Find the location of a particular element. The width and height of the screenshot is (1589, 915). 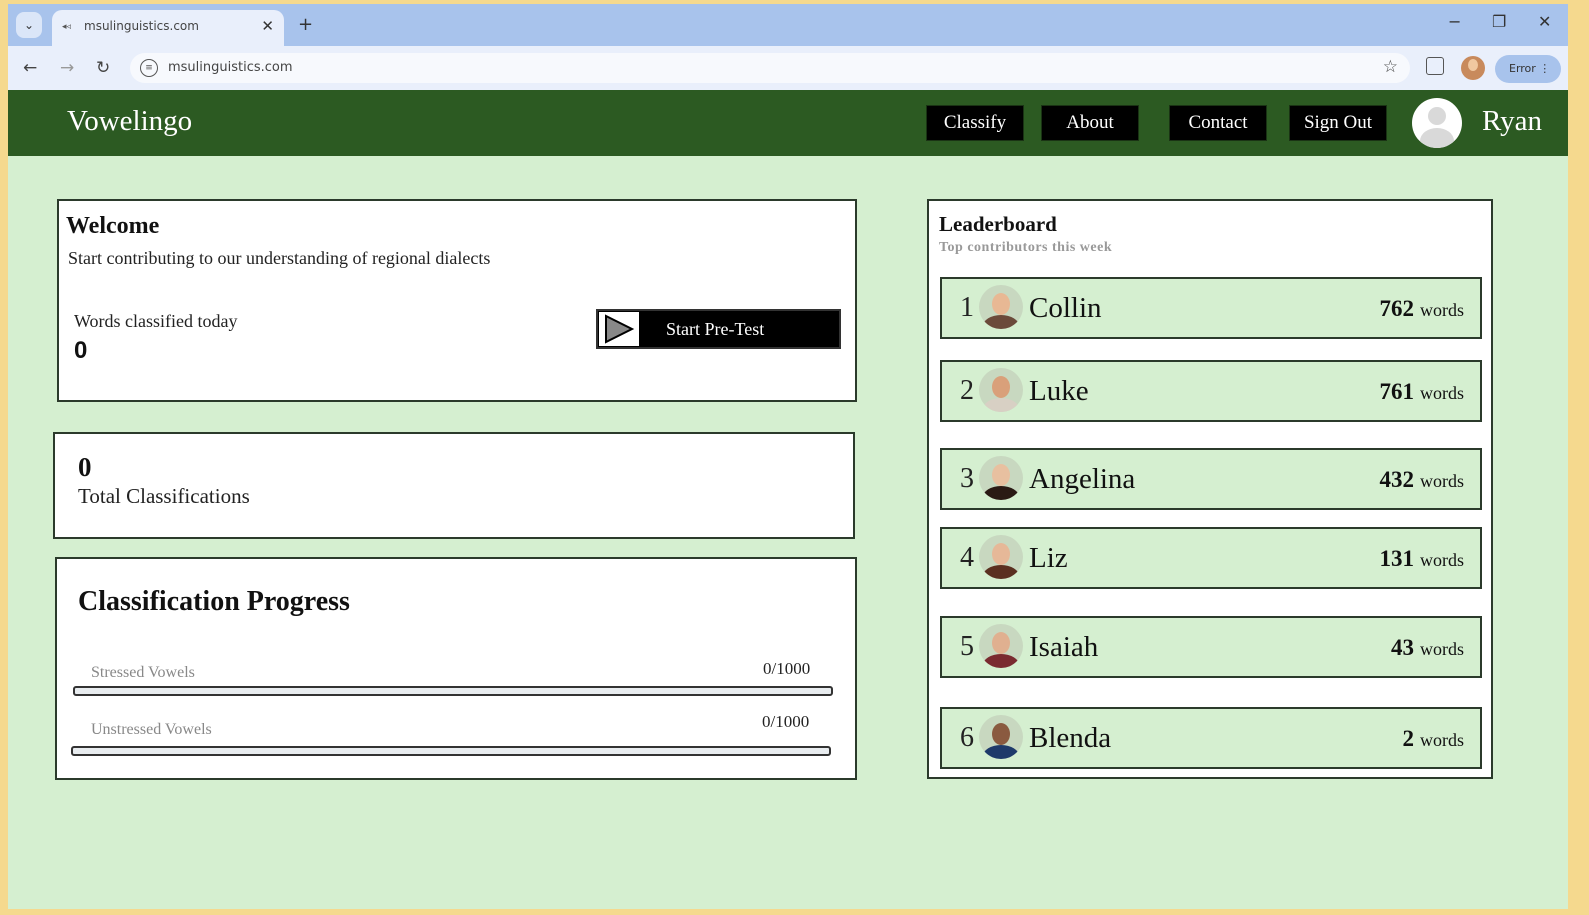

leaderboard-name: Luke is located at coordinates (1059, 391).